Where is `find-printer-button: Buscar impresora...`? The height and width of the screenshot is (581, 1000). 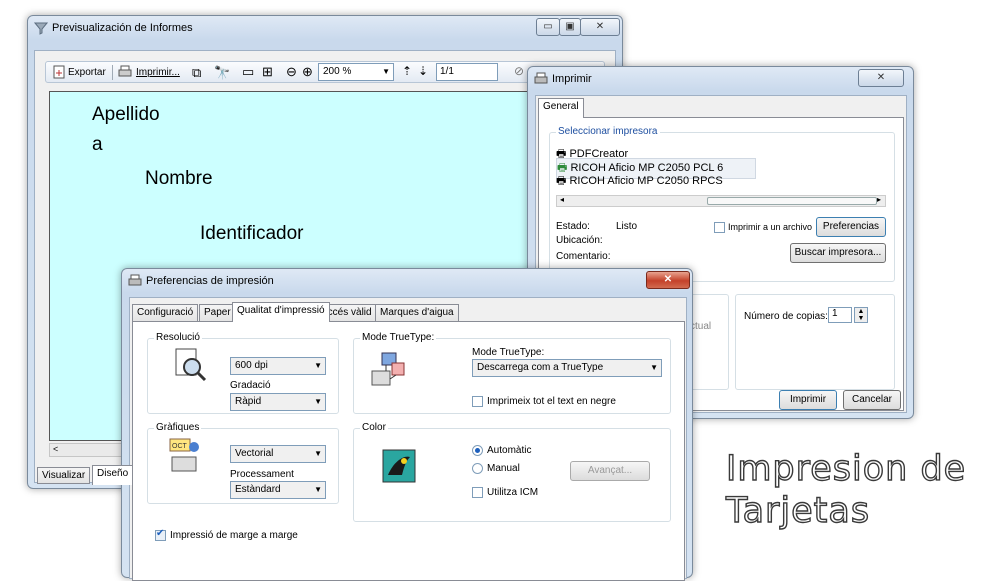
find-printer-button: Buscar impresora... is located at coordinates (838, 253).